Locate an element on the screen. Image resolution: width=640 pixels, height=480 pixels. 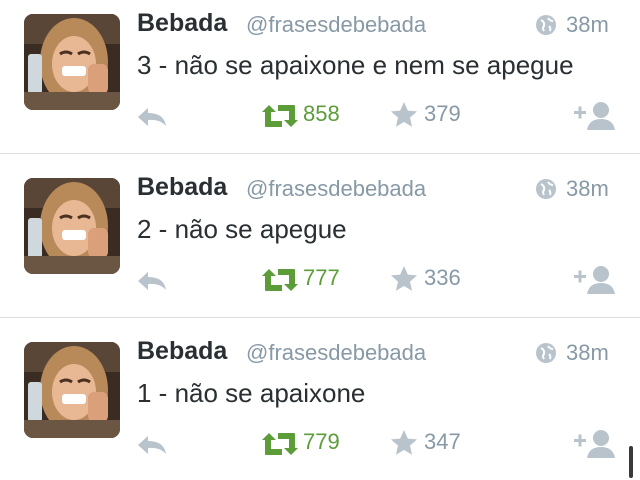
tweet-text: 1 - não se apaixone is located at coordinates (251, 393).